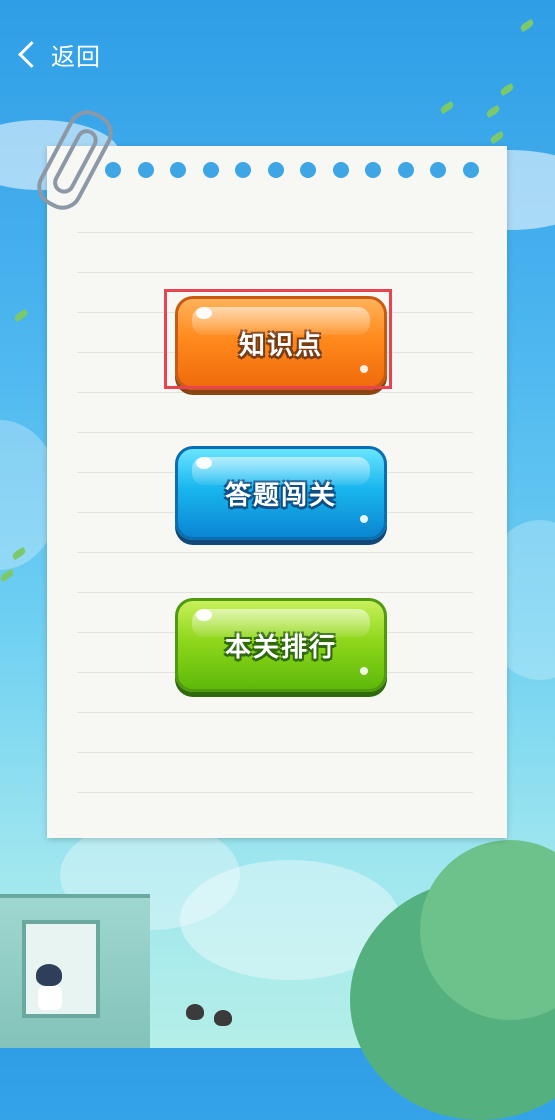 The height and width of the screenshot is (1120, 555). Describe the element at coordinates (281, 343) in the screenshot. I see `knowledge-points-button: 知识点` at that location.